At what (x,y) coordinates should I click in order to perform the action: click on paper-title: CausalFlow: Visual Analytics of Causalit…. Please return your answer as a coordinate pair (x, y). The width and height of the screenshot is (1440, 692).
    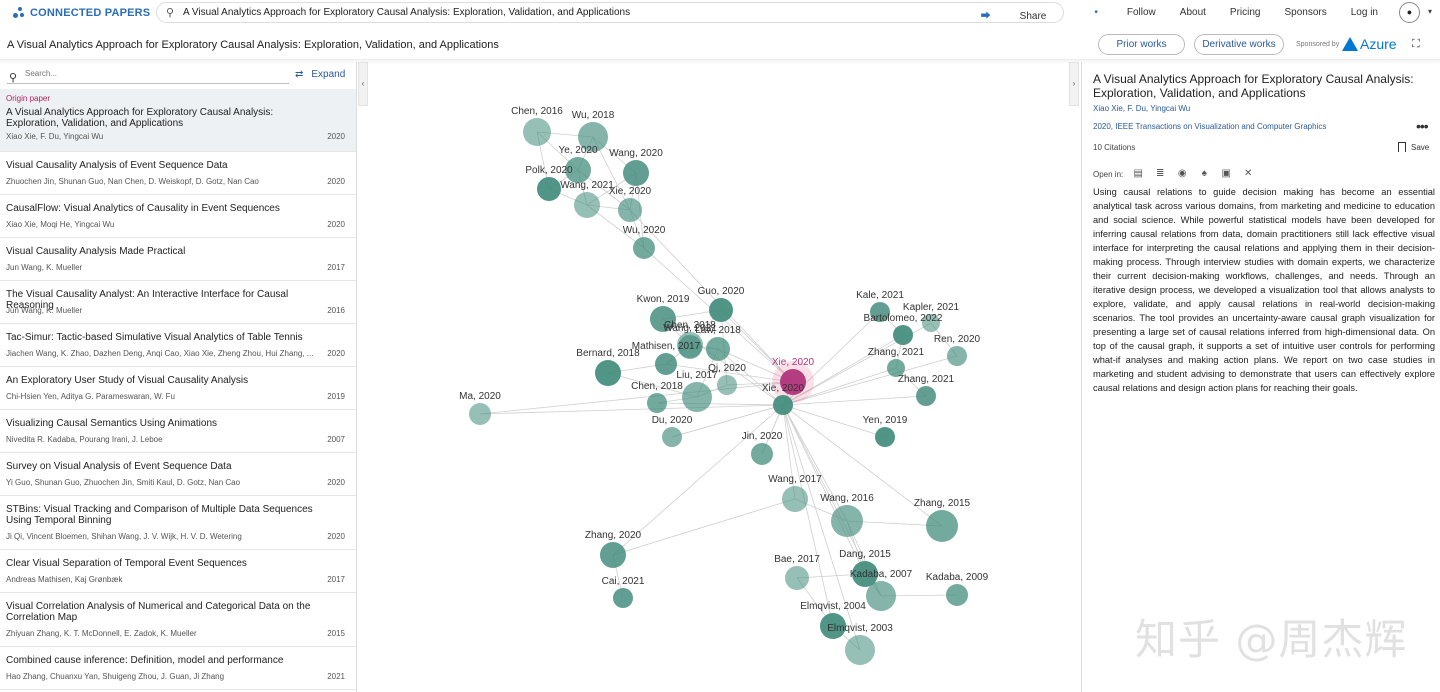
    Looking at the image, I should click on (143, 208).